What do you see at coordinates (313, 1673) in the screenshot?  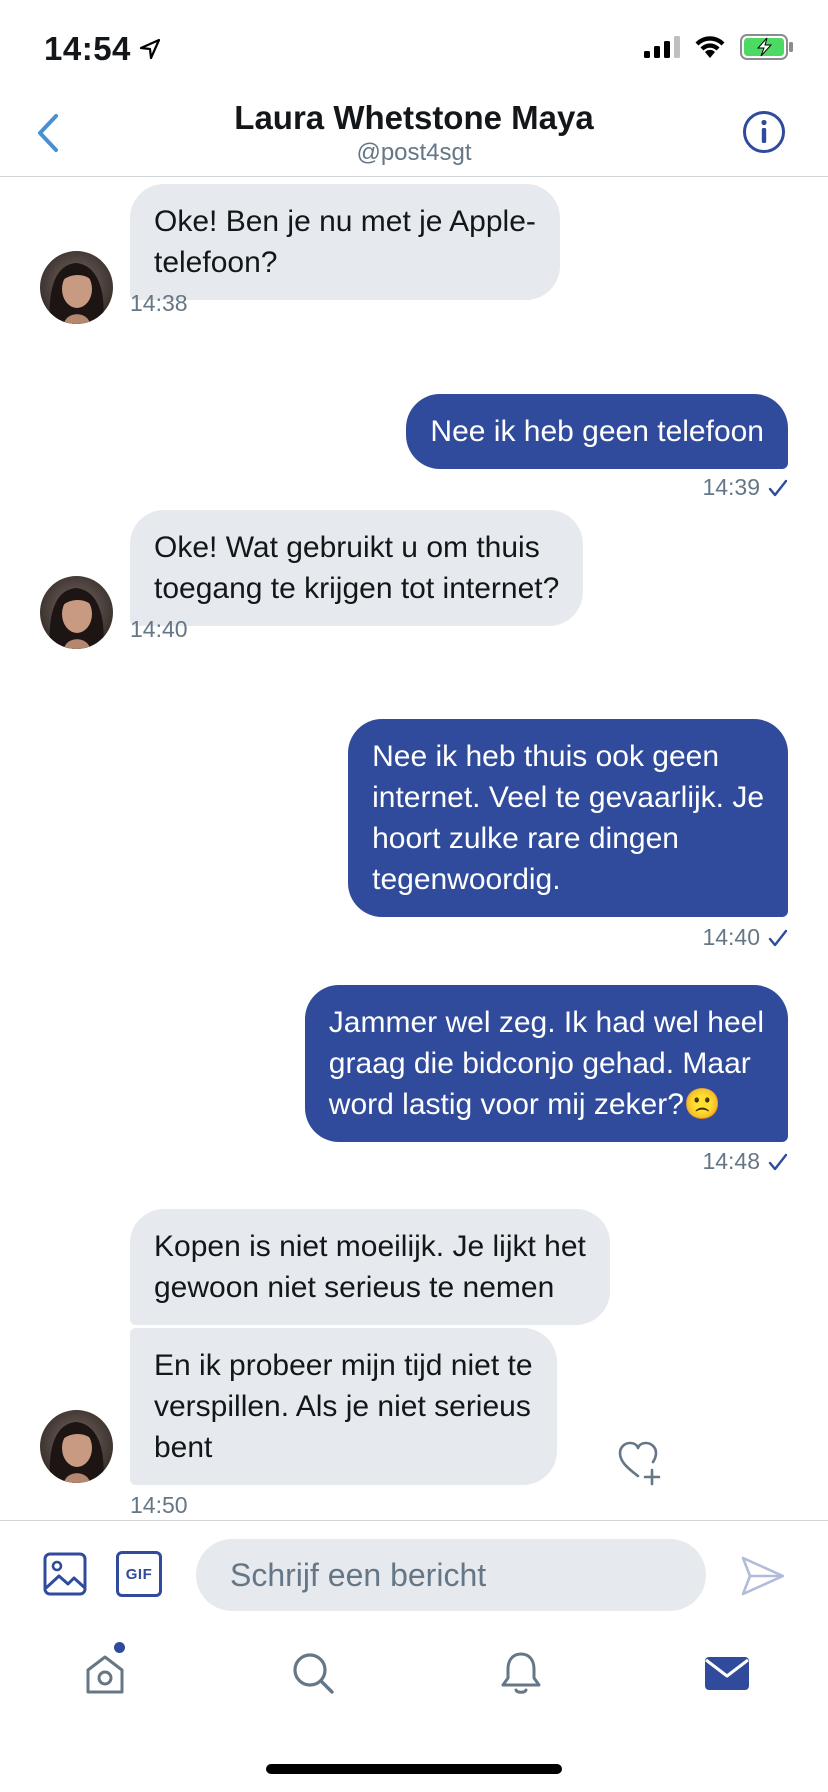 I see `search-icon` at bounding box center [313, 1673].